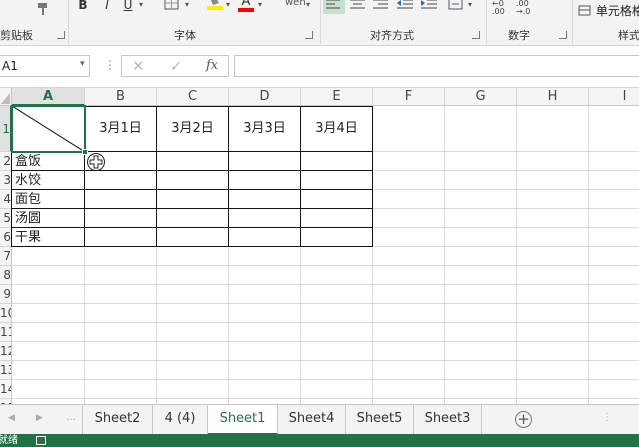 This screenshot has height=447, width=639. Describe the element at coordinates (121, 129) in the screenshot. I see `cell-b1: 3月1日` at that location.